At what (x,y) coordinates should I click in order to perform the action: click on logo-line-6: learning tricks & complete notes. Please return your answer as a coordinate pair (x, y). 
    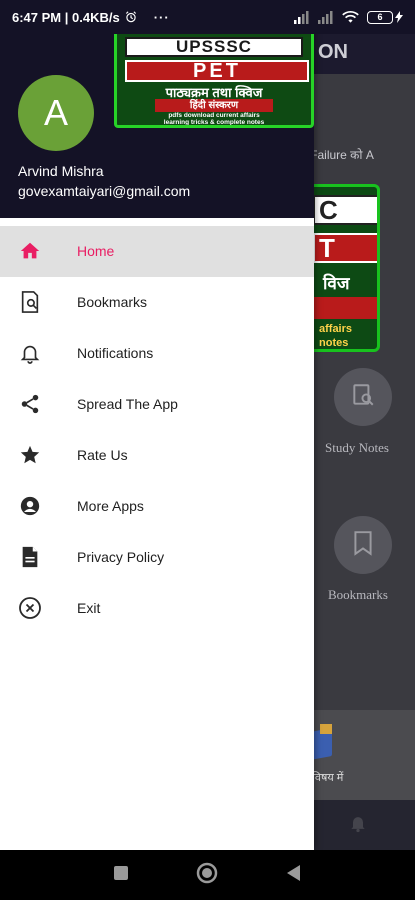
    Looking at the image, I should click on (214, 122).